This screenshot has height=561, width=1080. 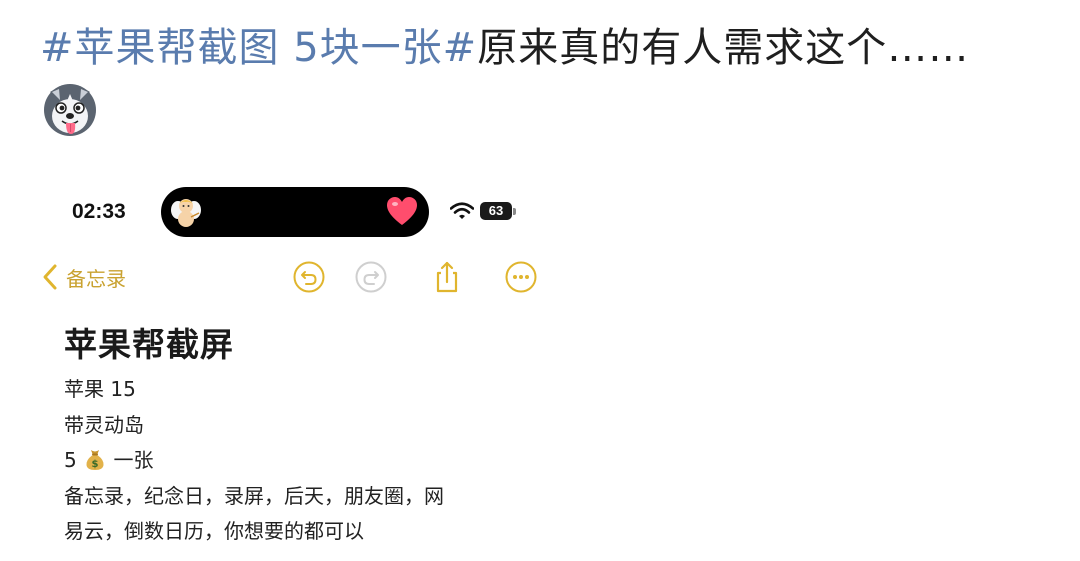 What do you see at coordinates (258, 48) in the screenshot?
I see `hashtag-link: #苹果帮截图 5块一张#` at bounding box center [258, 48].